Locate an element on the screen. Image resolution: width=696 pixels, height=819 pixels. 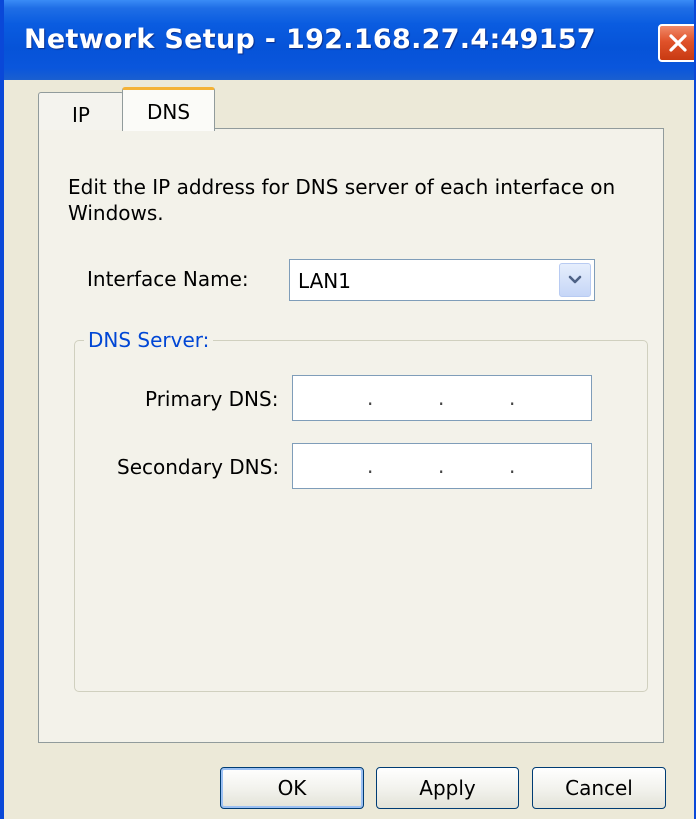
tab-dns-label: DNS is located at coordinates (168, 112).